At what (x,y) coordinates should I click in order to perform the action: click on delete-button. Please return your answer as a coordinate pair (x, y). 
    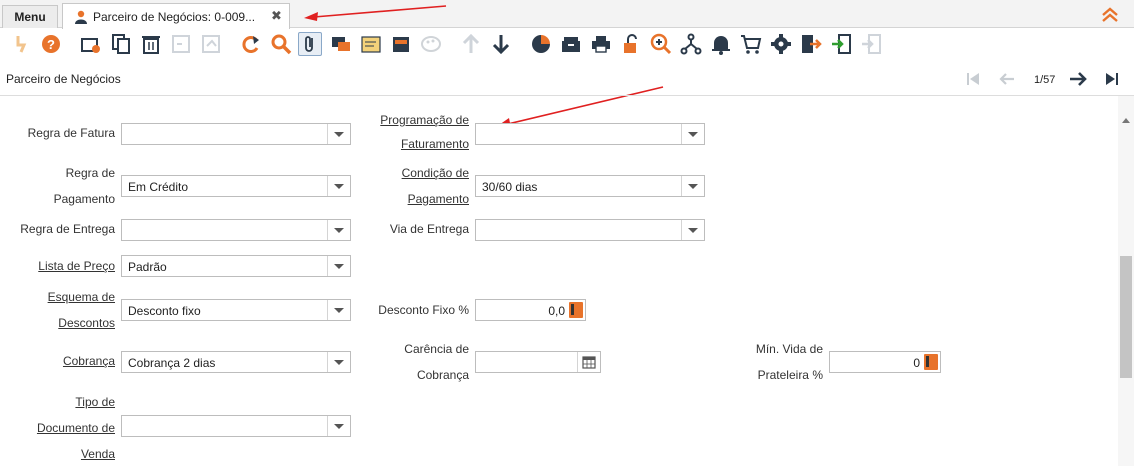
    Looking at the image, I should click on (151, 44).